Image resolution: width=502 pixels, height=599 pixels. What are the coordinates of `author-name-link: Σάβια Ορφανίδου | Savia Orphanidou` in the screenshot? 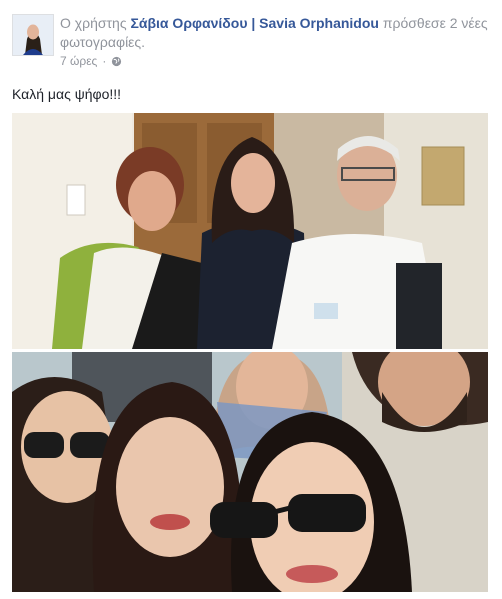 It's located at (254, 23).